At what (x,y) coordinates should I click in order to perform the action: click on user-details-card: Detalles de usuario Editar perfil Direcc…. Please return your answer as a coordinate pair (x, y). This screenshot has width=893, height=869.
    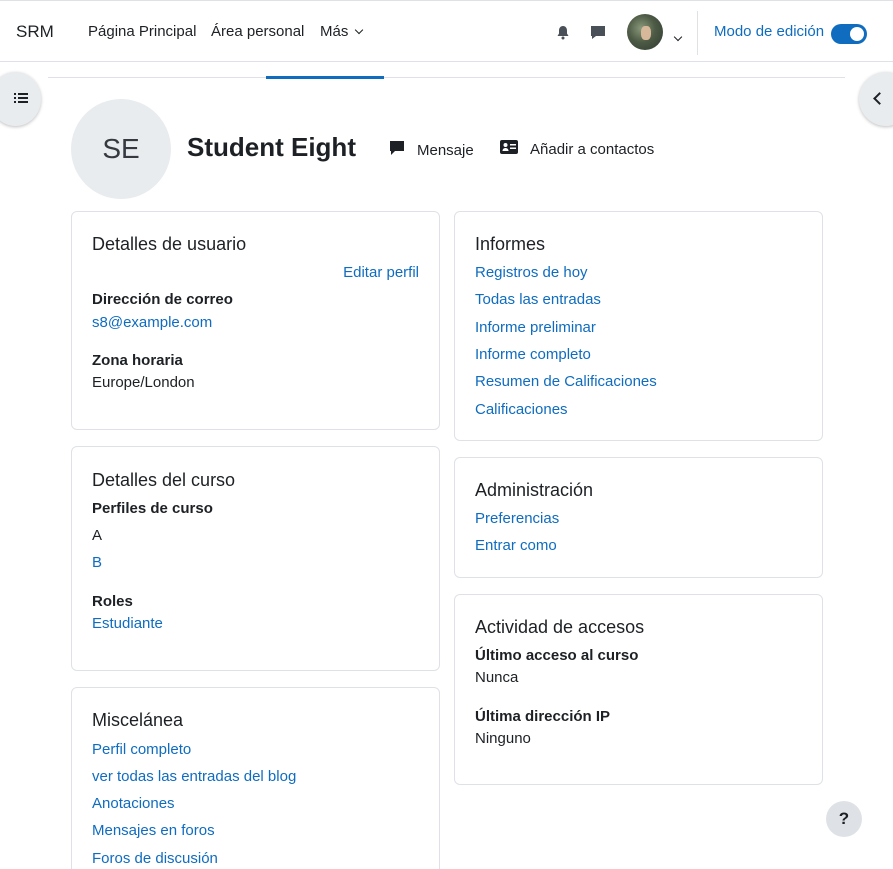
    Looking at the image, I should click on (255, 320).